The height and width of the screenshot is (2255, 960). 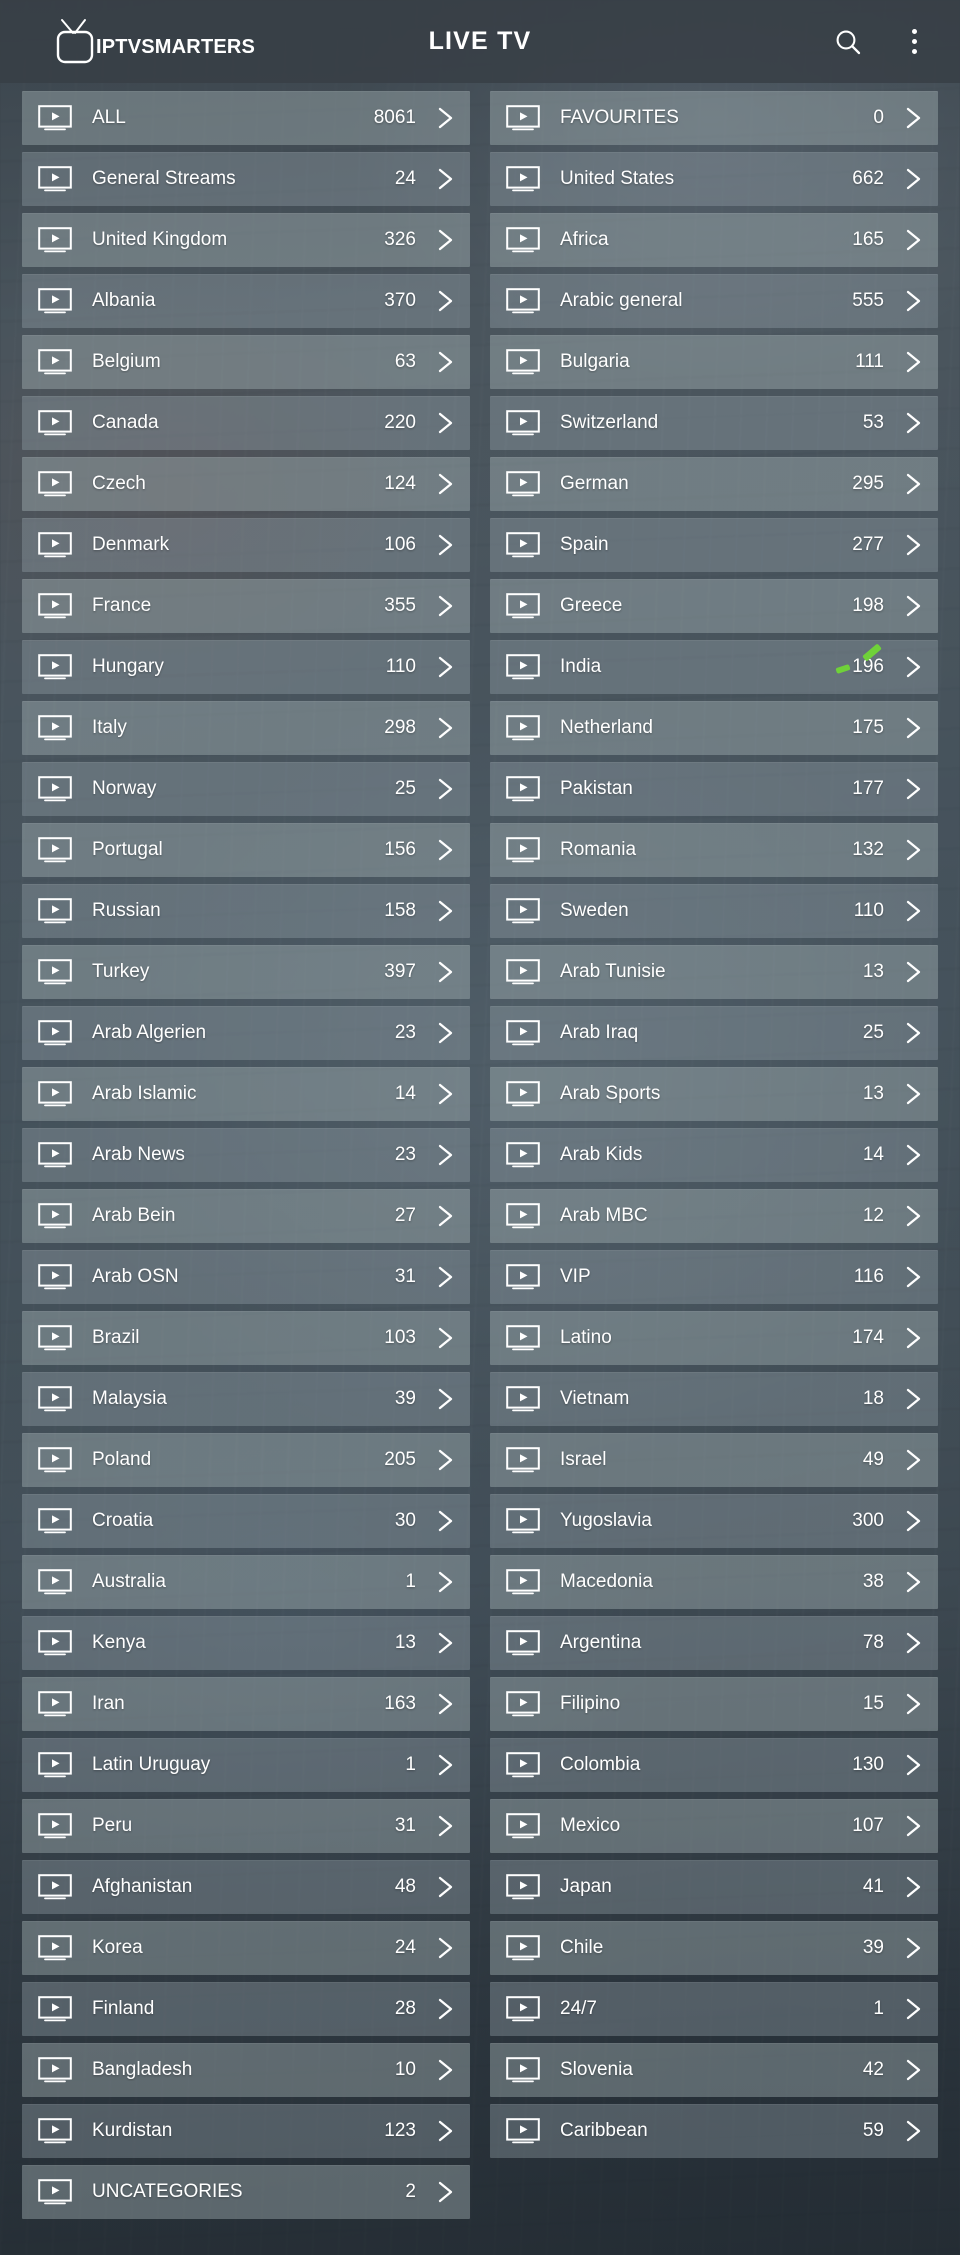 What do you see at coordinates (714, 1704) in the screenshot?
I see `category-row: Filipino 15` at bounding box center [714, 1704].